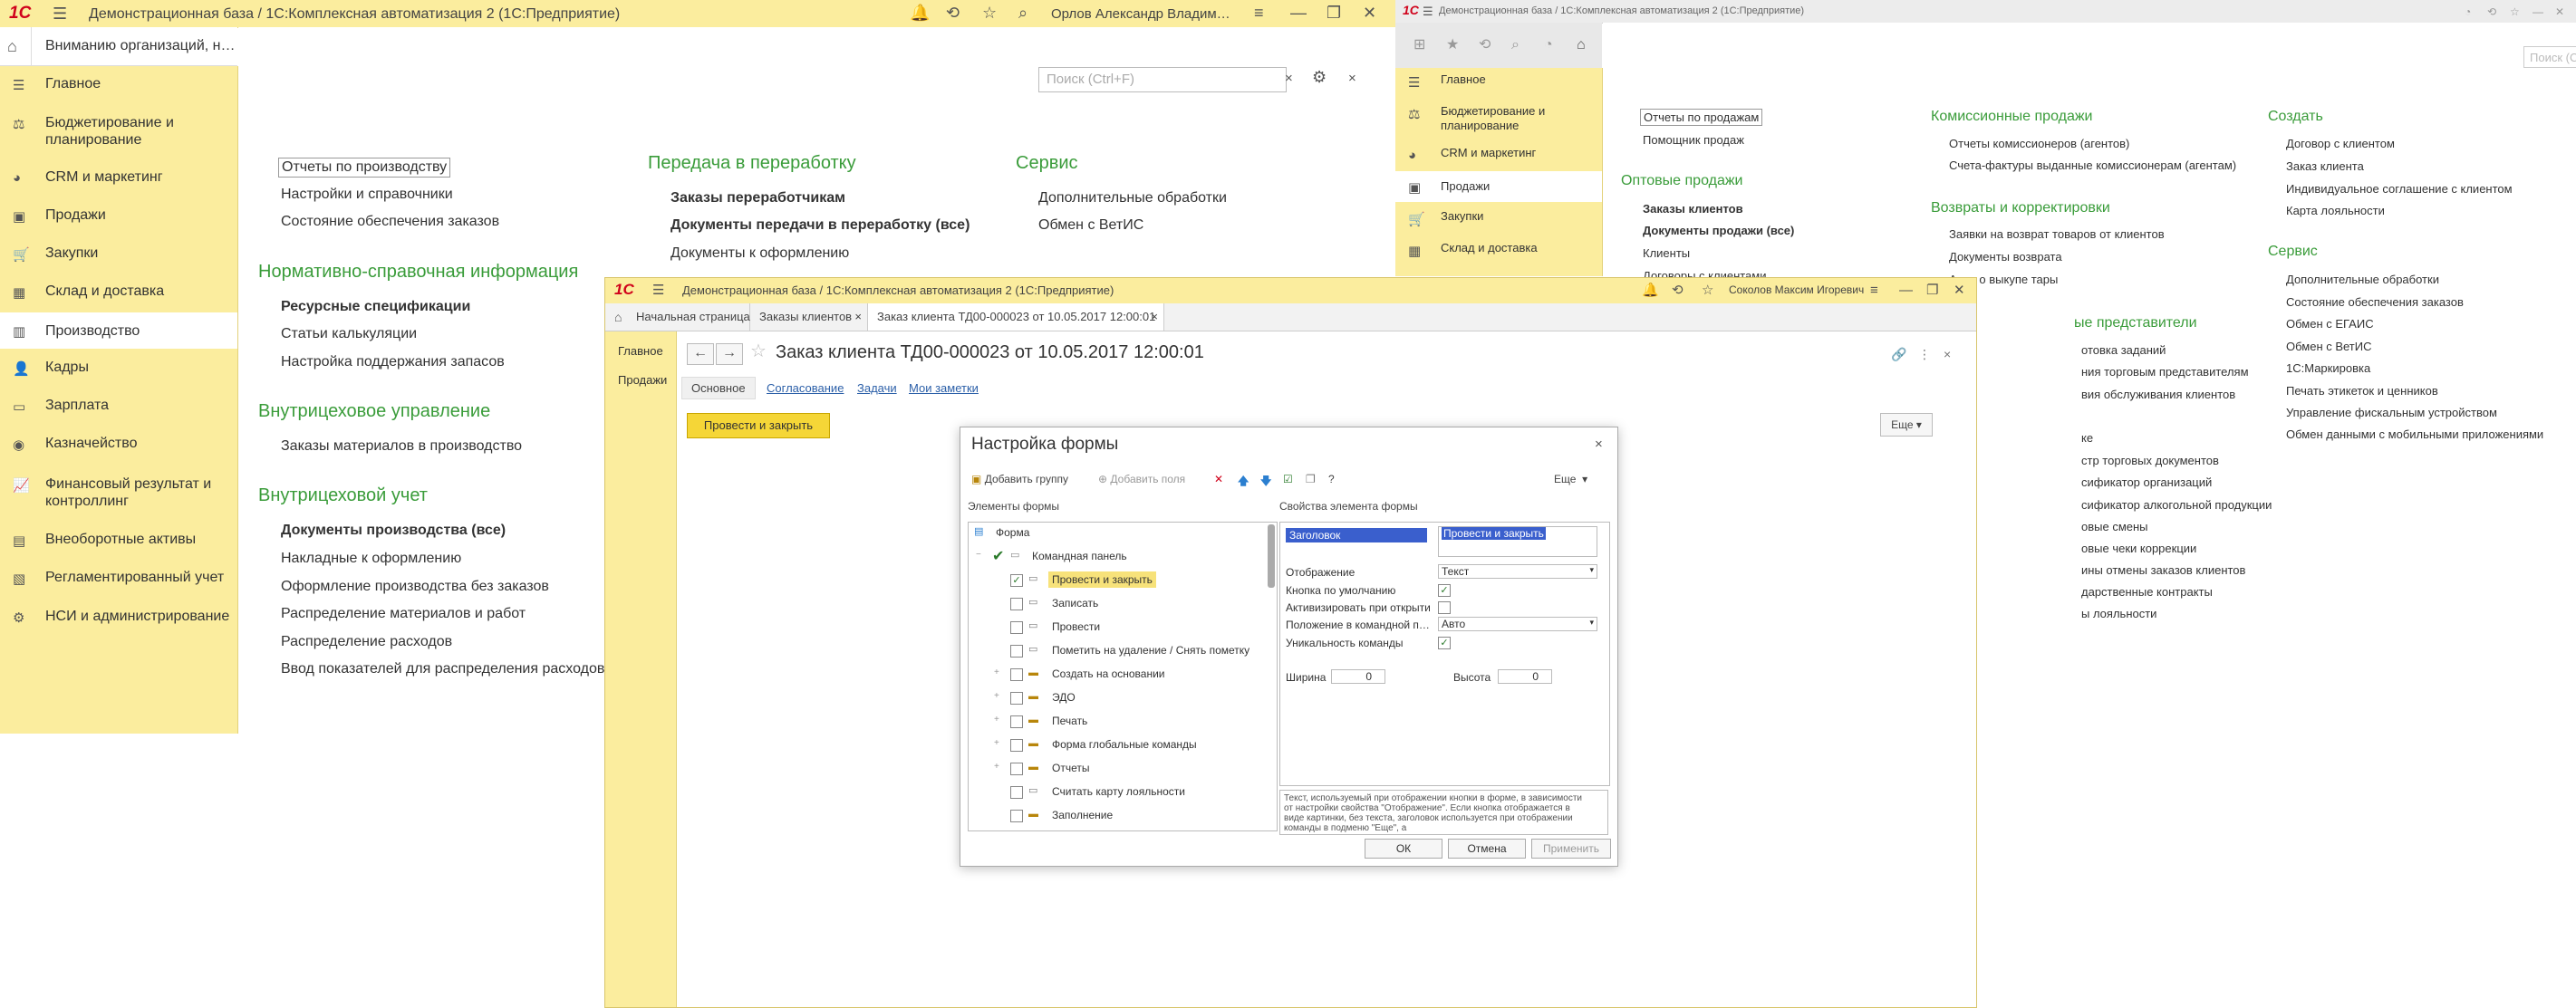 This screenshot has height=1008, width=2576. Describe the element at coordinates (1517, 571) in the screenshot. I see `display-select: Текст ▾` at that location.